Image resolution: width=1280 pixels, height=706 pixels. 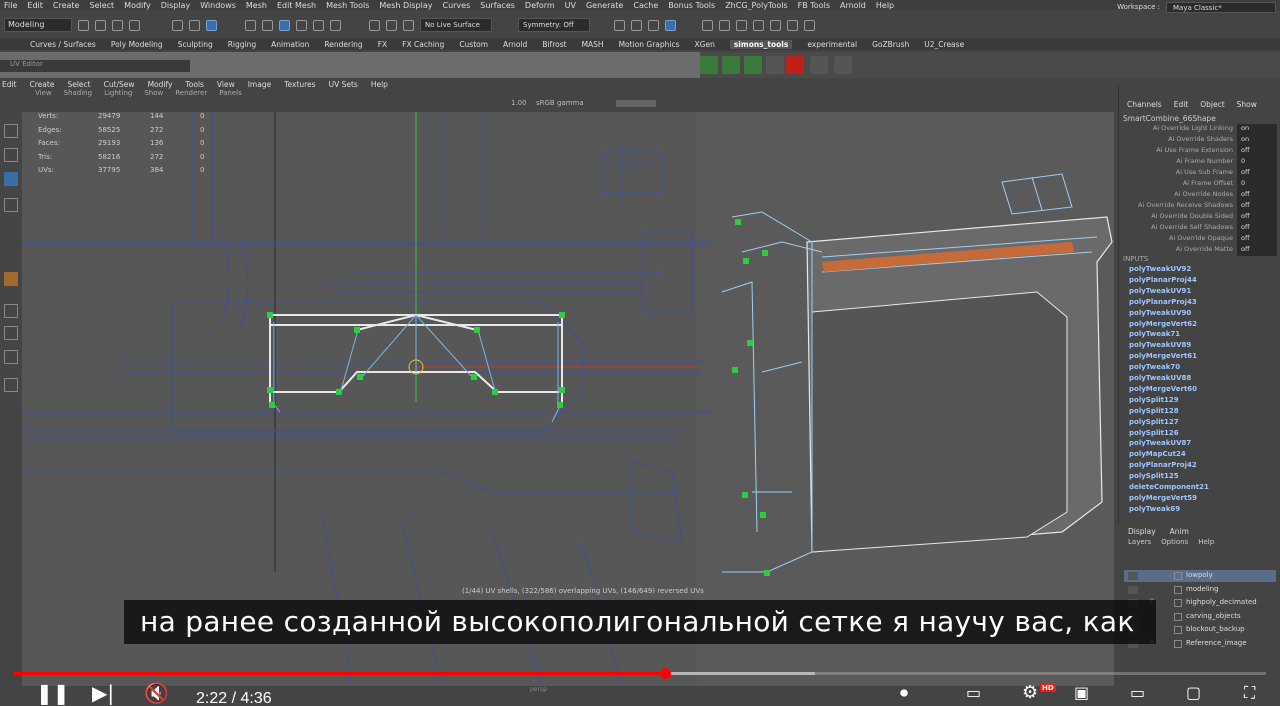 What do you see at coordinates (211, 25) in the screenshot?
I see `select-component-icon` at bounding box center [211, 25].